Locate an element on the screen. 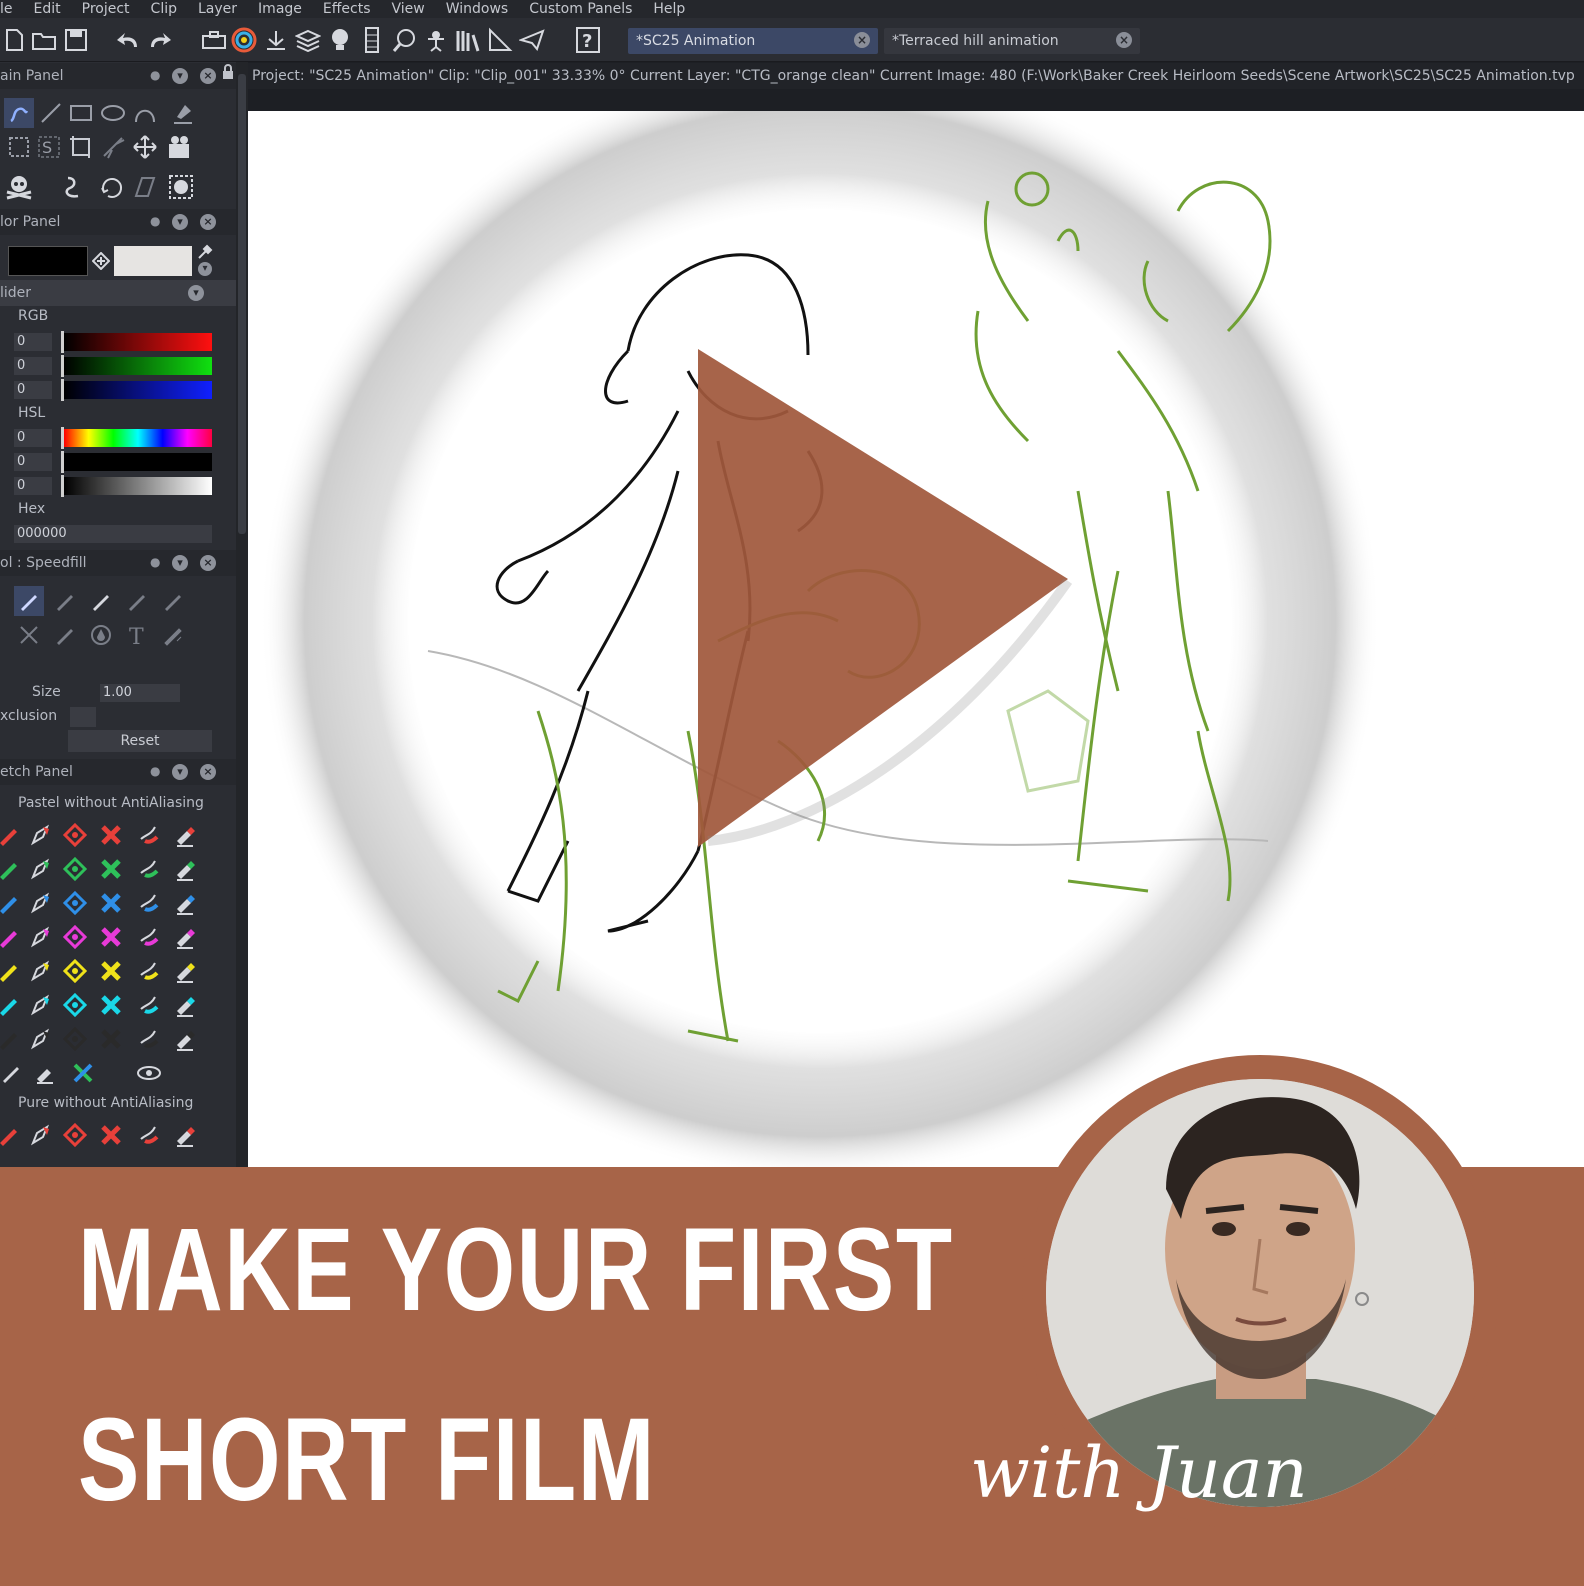 This screenshot has width=1584, height=1586. undo-icon is located at coordinates (128, 40).